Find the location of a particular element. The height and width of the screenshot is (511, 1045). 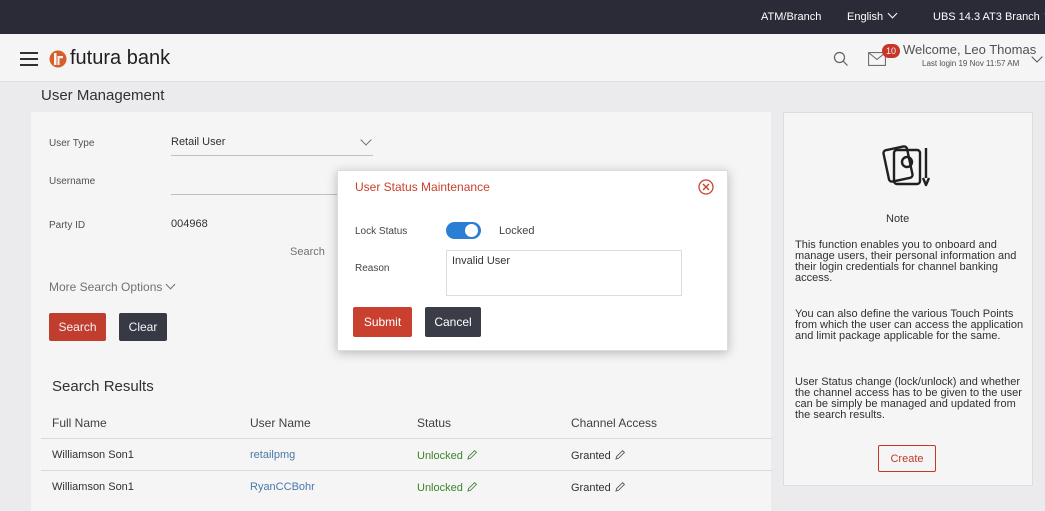

language-selector: English is located at coordinates (872, 15).